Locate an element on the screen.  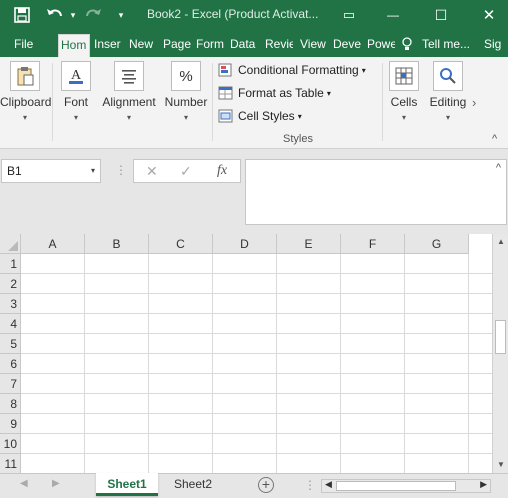
format-as-table-label: Format as Table is located at coordinates (281, 93).